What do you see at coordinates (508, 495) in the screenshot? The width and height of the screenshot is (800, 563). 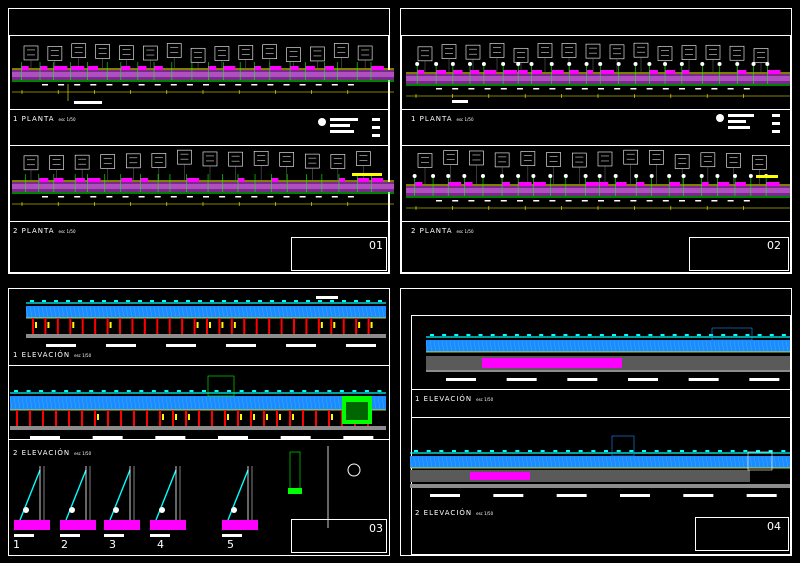 I see `elev-s4-bottom-label-bar` at bounding box center [508, 495].